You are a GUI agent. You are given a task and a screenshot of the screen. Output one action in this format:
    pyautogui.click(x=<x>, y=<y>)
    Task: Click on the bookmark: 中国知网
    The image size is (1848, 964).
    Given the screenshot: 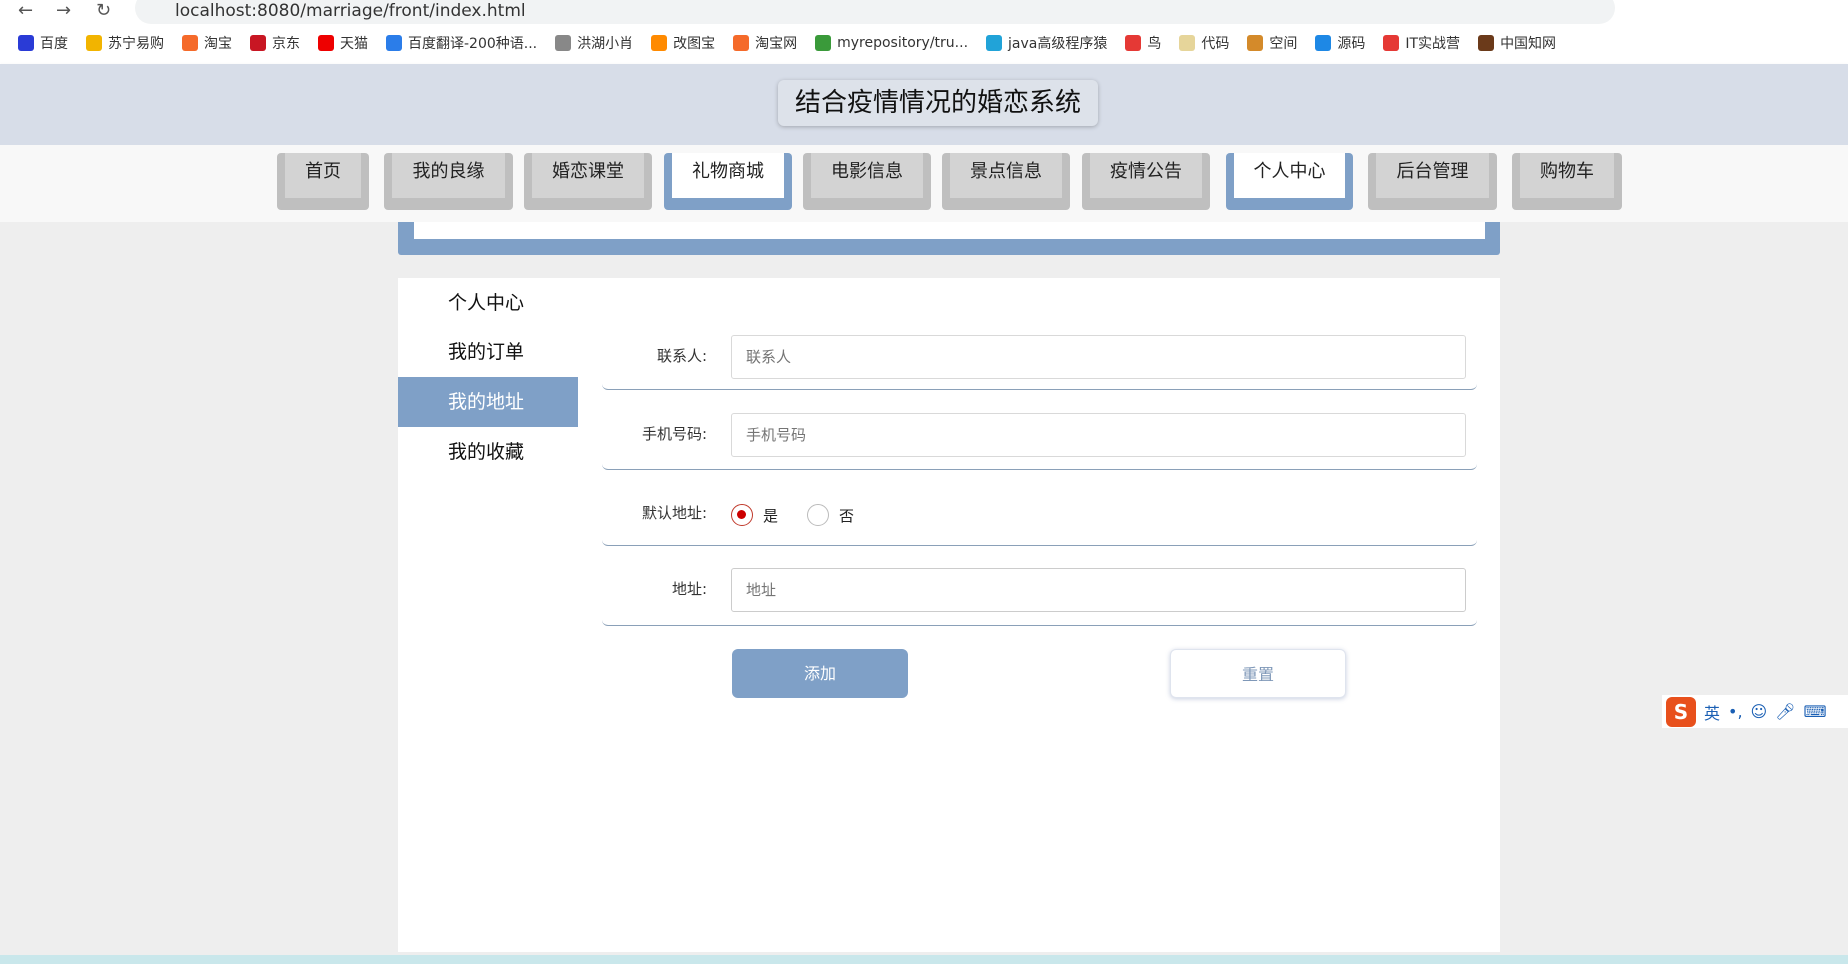 What is the action you would take?
    pyautogui.click(x=1517, y=43)
    